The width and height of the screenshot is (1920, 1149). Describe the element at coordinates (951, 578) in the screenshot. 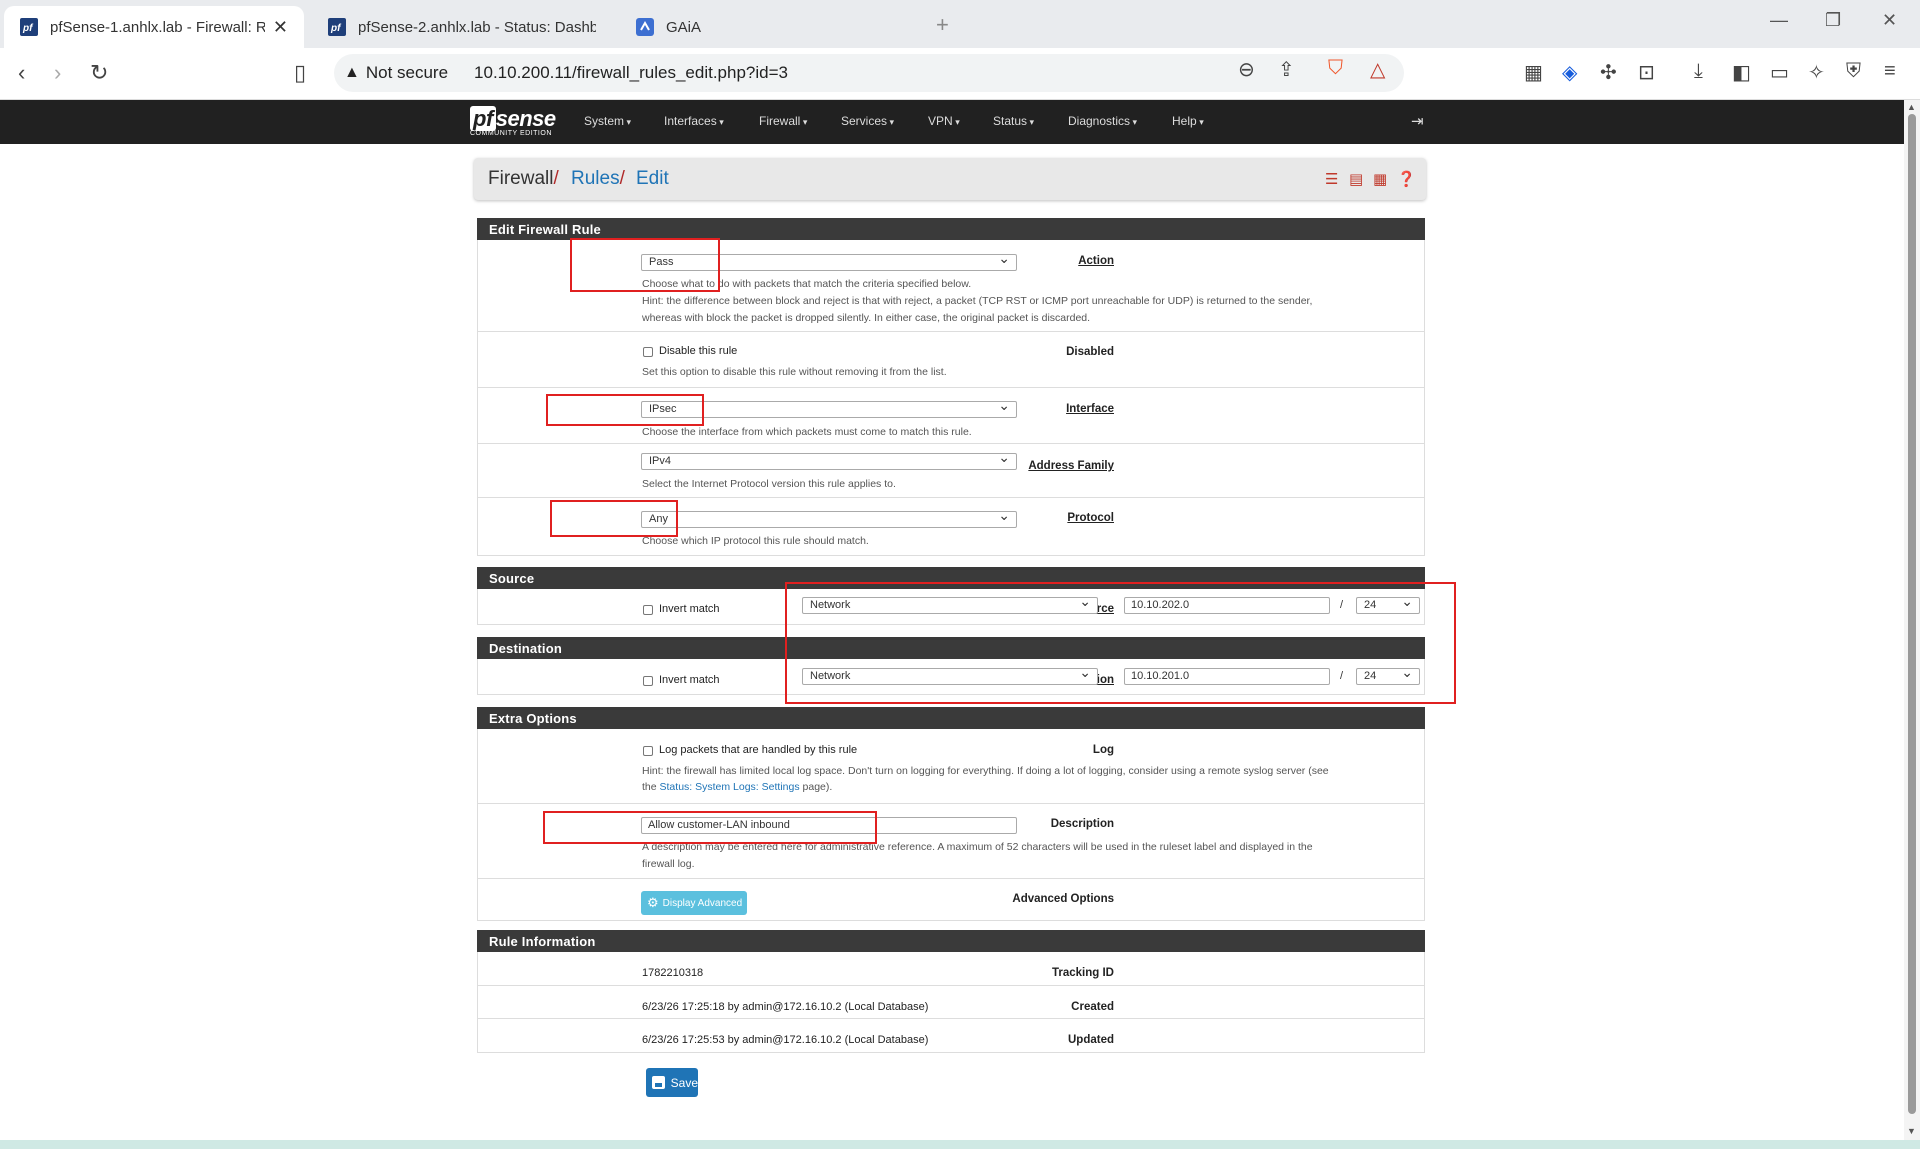

I see `section-source: Source` at that location.